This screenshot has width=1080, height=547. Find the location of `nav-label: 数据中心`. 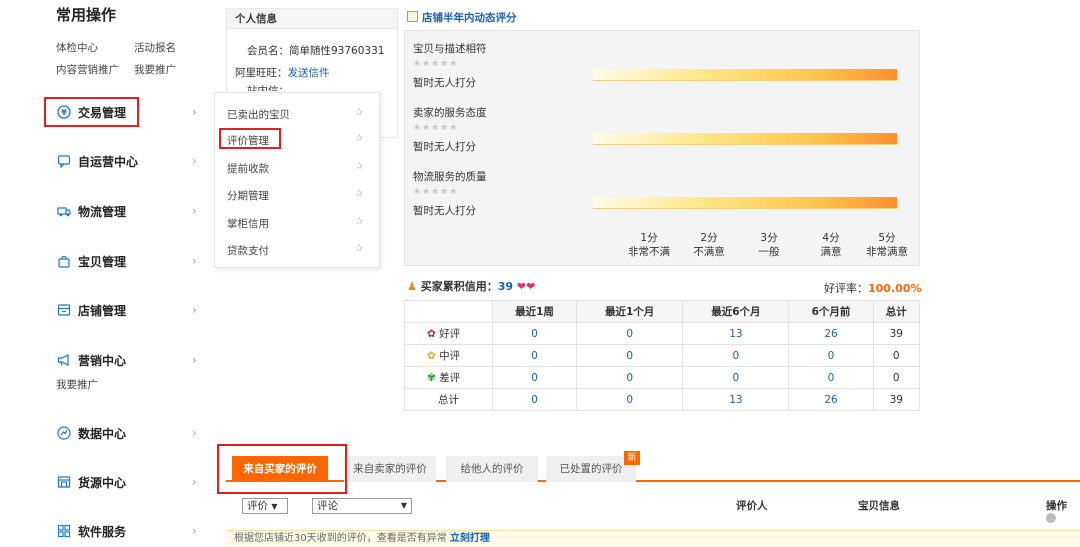

nav-label: 数据中心 is located at coordinates (102, 433).